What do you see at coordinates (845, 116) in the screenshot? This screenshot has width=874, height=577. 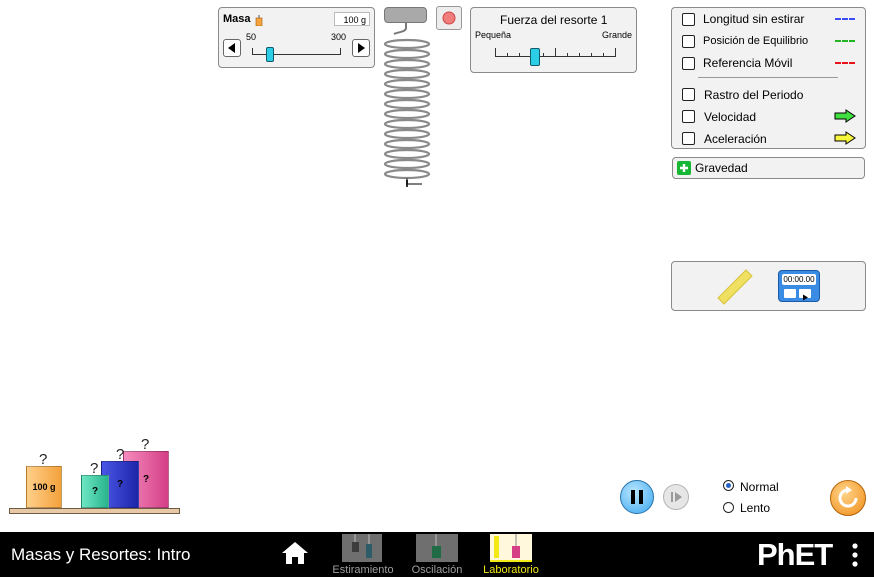 I see `velocity-arrow-icon` at bounding box center [845, 116].